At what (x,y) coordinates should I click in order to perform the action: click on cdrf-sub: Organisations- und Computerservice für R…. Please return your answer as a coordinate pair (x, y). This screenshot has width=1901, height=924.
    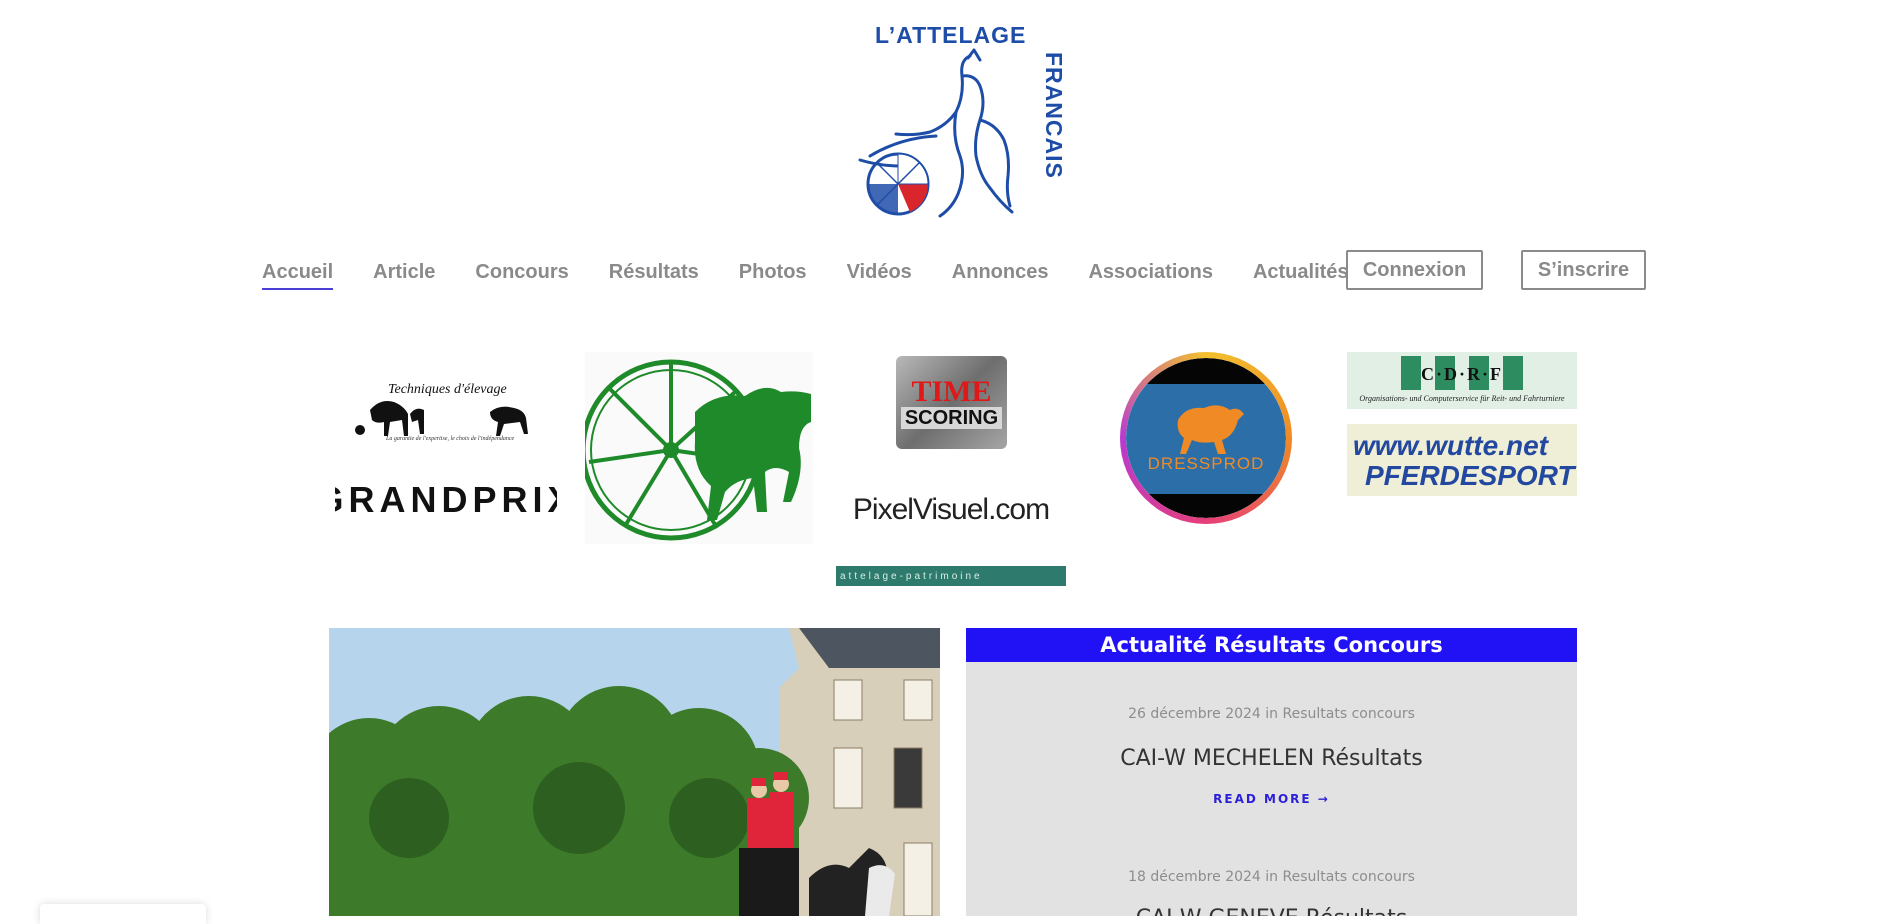
    Looking at the image, I should click on (1462, 398).